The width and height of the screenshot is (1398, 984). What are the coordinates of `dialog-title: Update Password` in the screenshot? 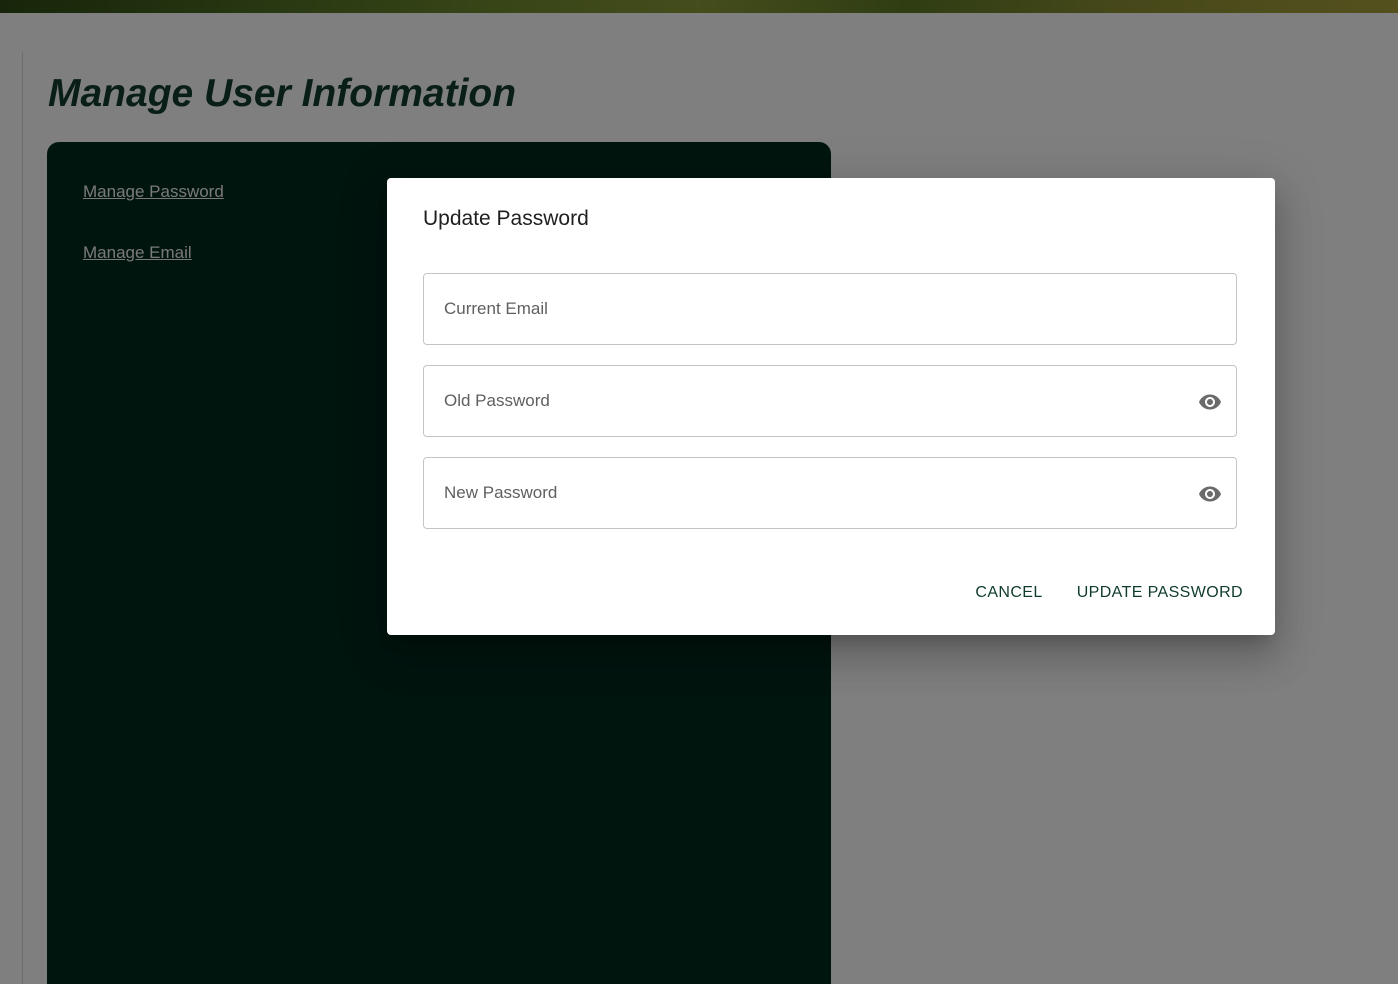 It's located at (506, 218).